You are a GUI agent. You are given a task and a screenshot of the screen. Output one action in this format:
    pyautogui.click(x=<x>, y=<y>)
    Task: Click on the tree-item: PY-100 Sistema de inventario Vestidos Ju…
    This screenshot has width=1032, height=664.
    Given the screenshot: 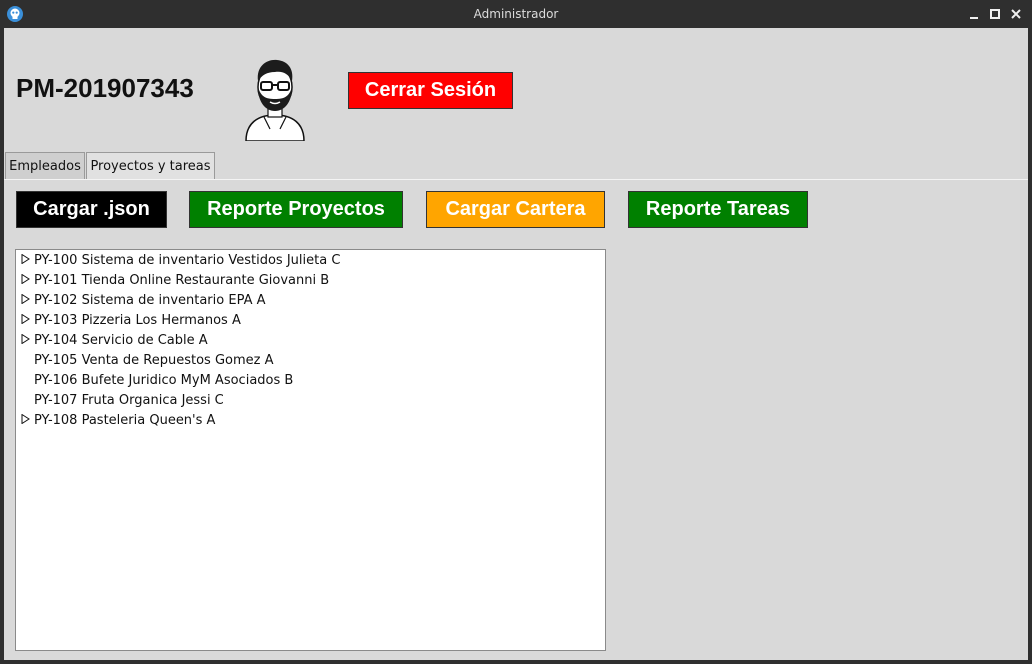 What is the action you would take?
    pyautogui.click(x=180, y=260)
    